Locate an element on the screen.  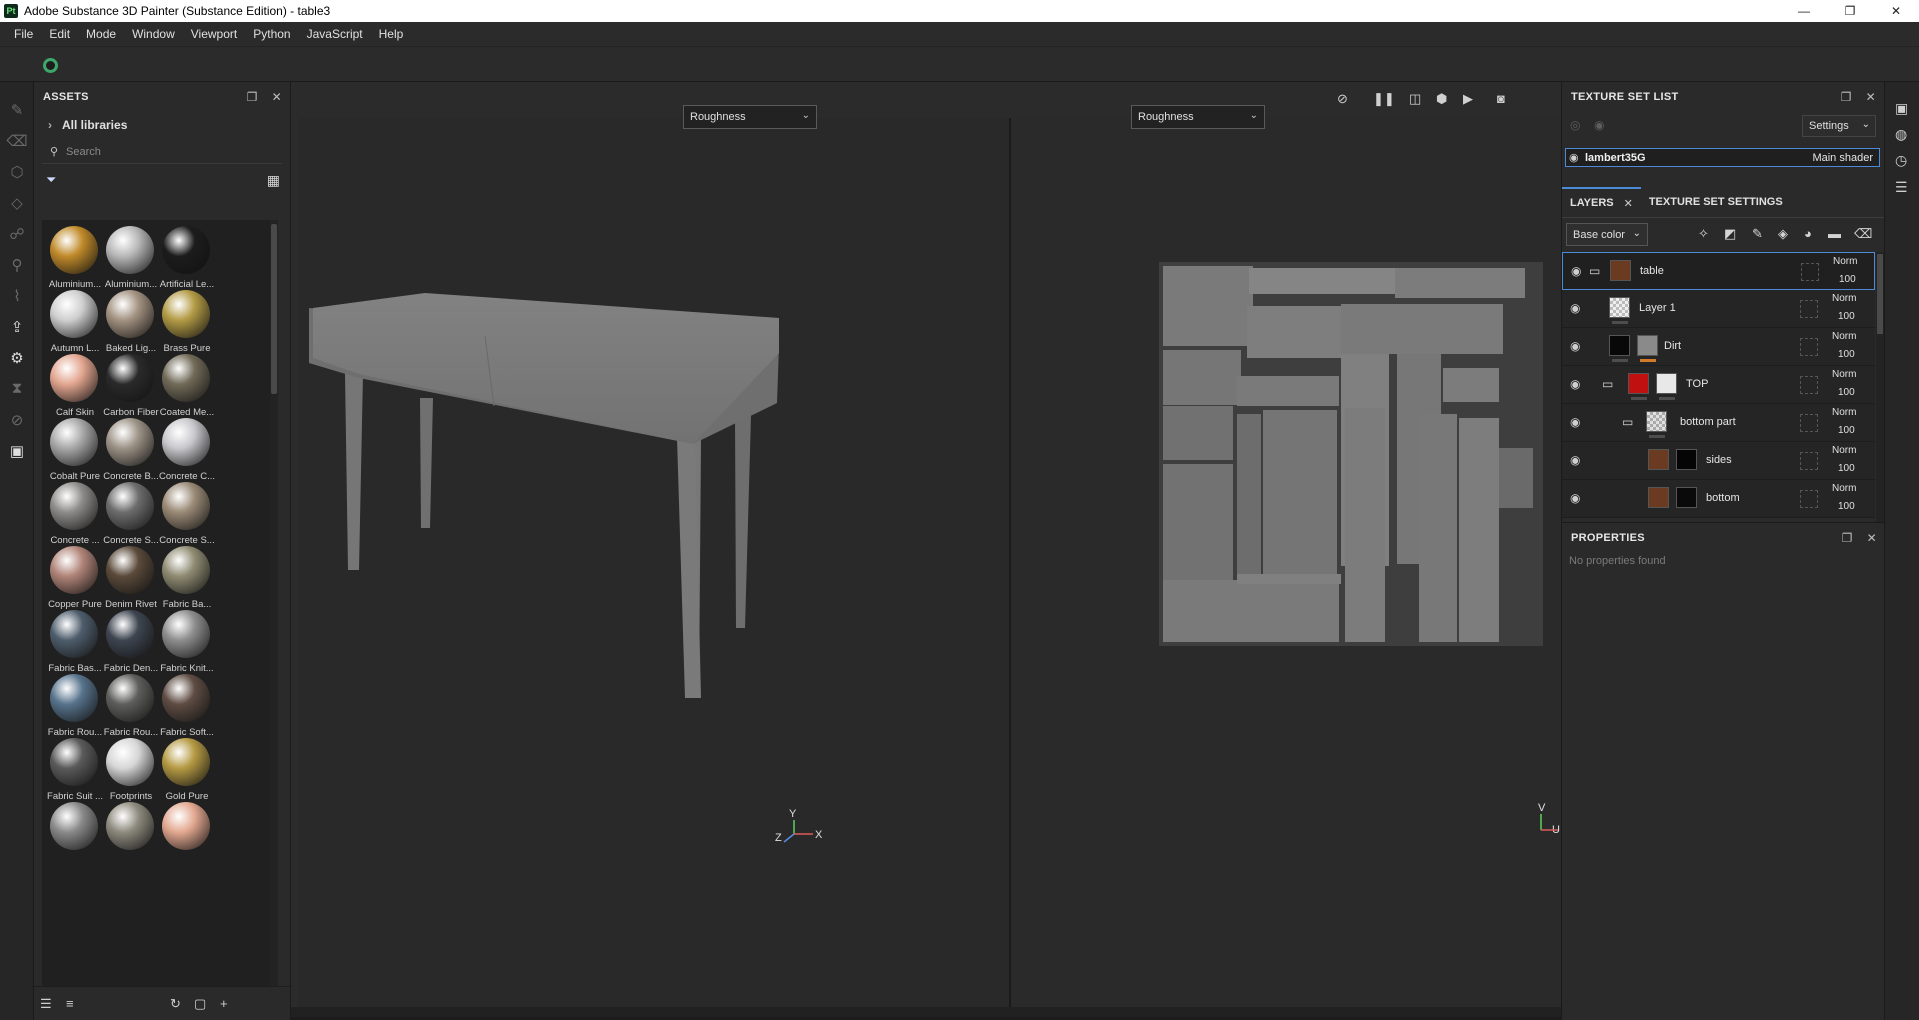
new-window-icon: ▢ is located at coordinates (200, 1004).